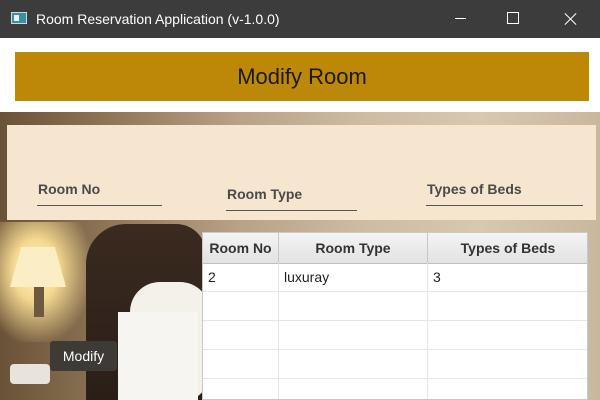 The width and height of the screenshot is (600, 400). Describe the element at coordinates (241, 277) in the screenshot. I see `cell-room-no: 2` at that location.